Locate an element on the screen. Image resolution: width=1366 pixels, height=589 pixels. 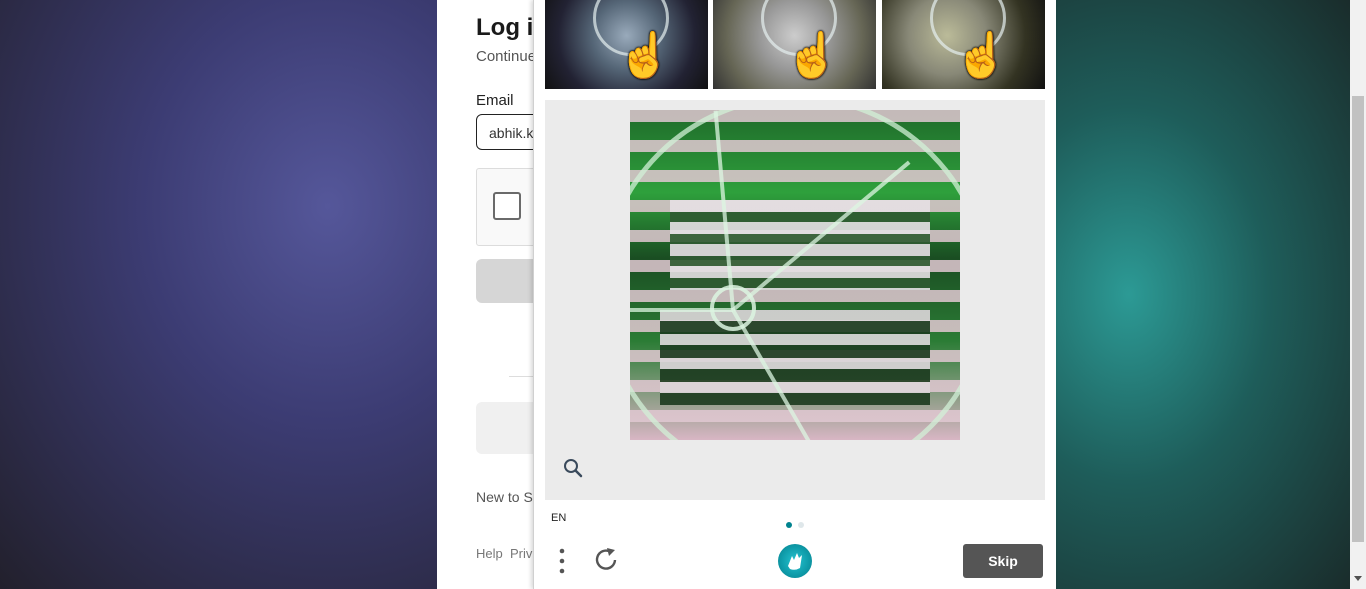
menu-icon is located at coordinates (562, 561).